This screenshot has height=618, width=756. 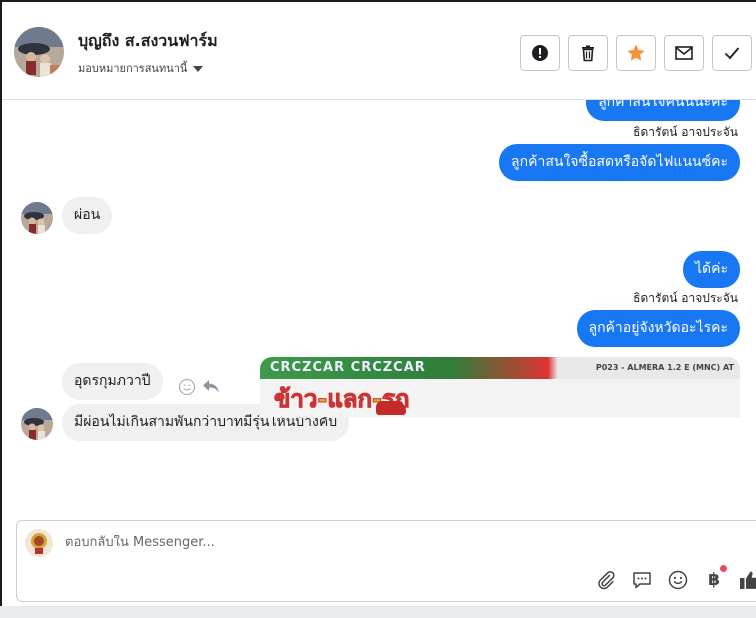 I want to click on thumbs-up-icon, so click(x=748, y=580).